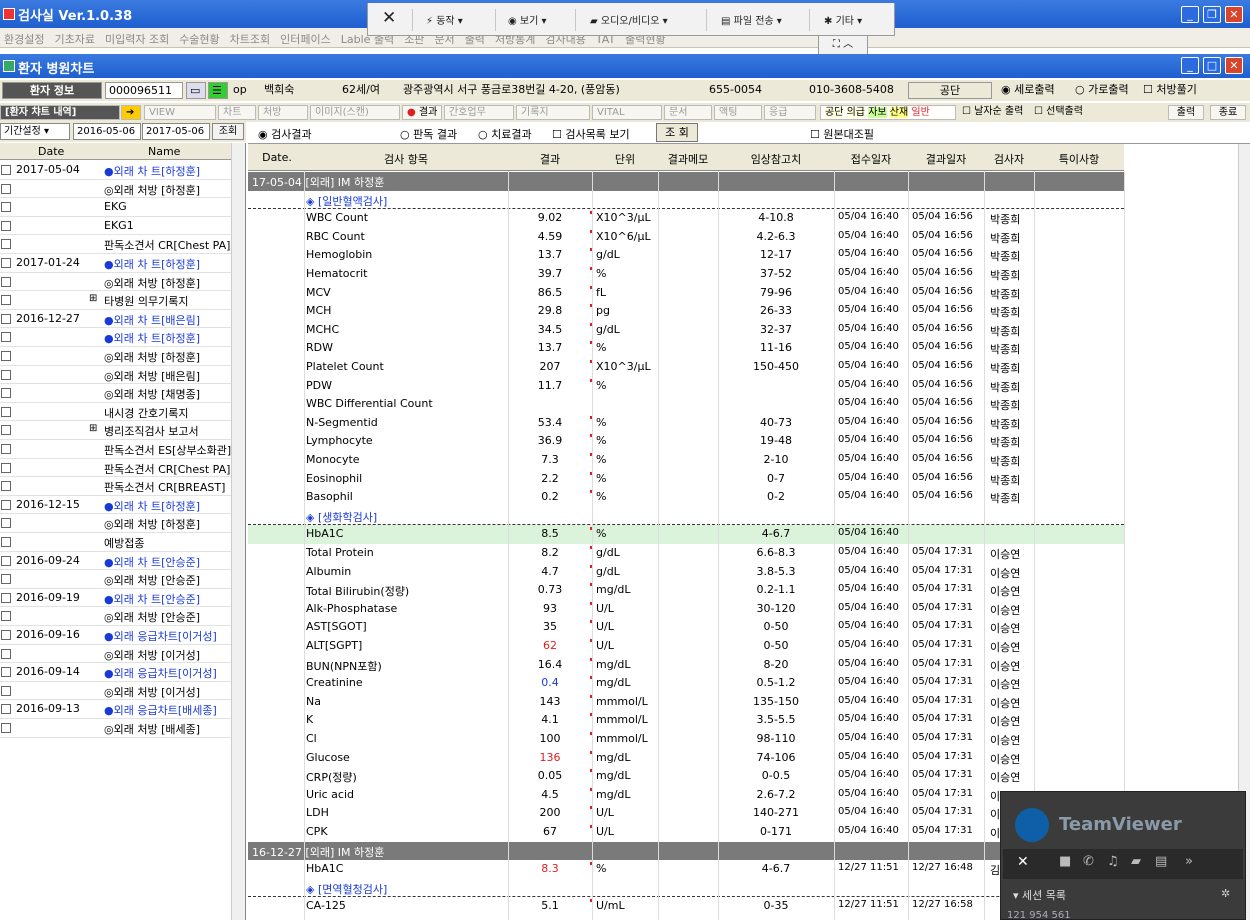 This screenshot has height=921, width=1250. Describe the element at coordinates (686, 497) in the screenshot. I see `result-row: Basophil 0.2% 0-2 05/04 16:40 05/04 16:56 박종희` at that location.